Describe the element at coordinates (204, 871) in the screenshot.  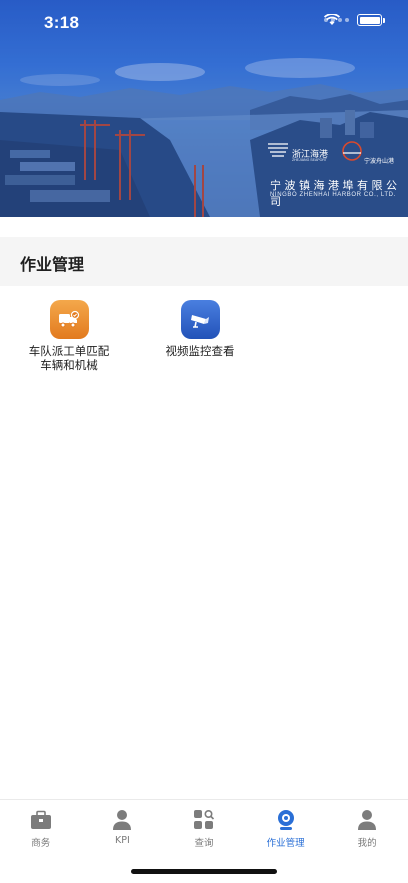
I see `home-indicator` at that location.